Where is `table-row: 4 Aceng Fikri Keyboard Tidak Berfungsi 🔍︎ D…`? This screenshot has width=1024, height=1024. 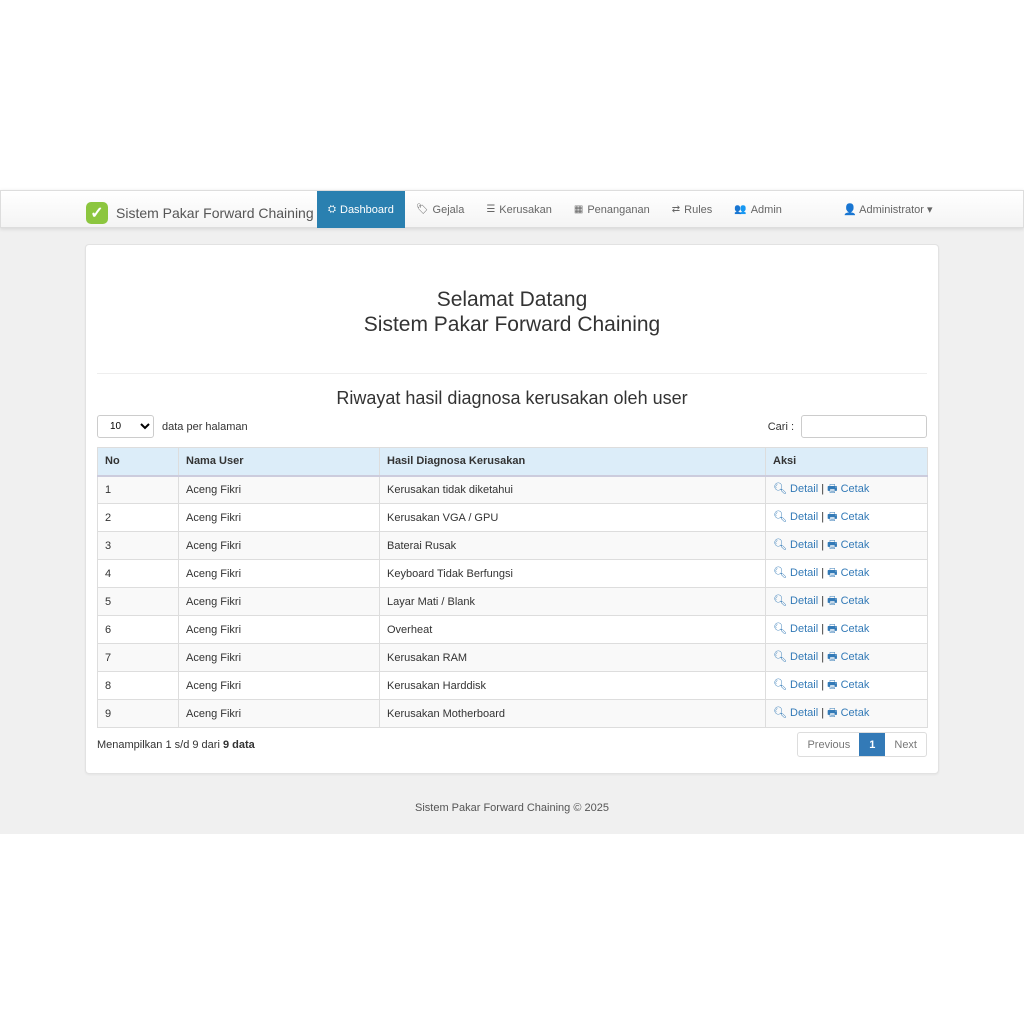 table-row: 4 Aceng Fikri Keyboard Tidak Berfungsi 🔍︎ D… is located at coordinates (512, 573).